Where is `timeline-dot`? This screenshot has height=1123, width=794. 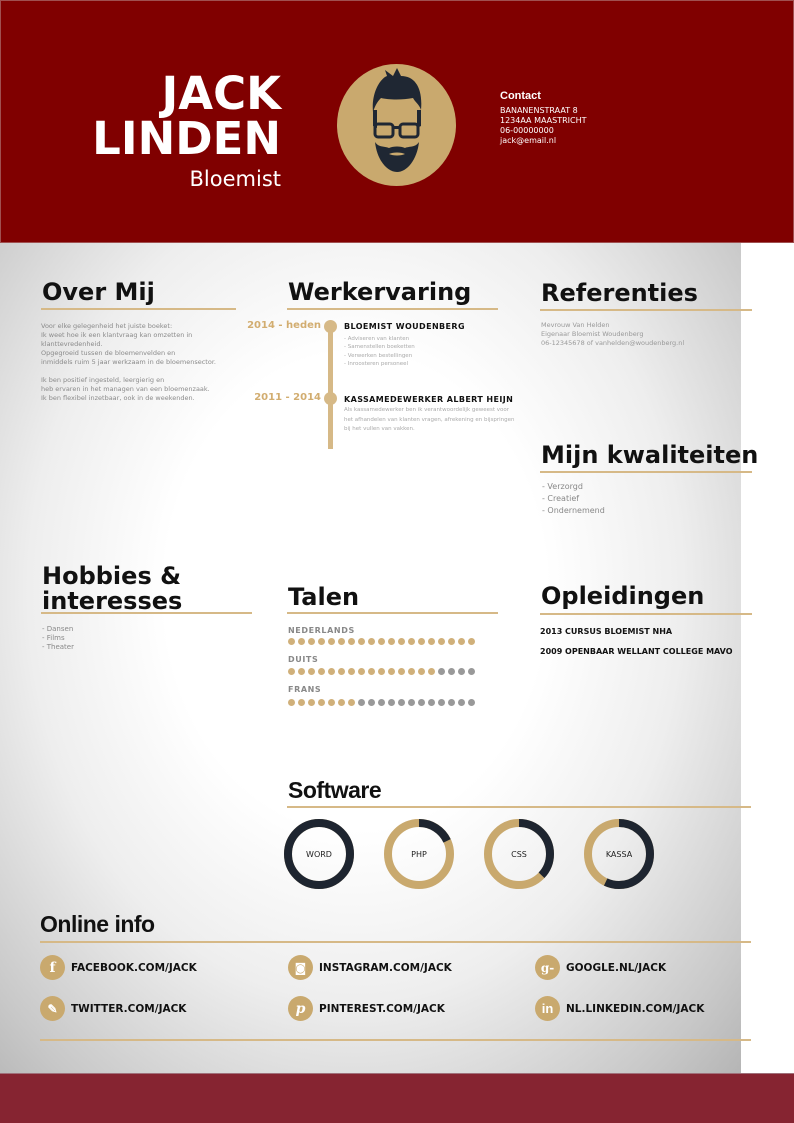 timeline-dot is located at coordinates (330, 326).